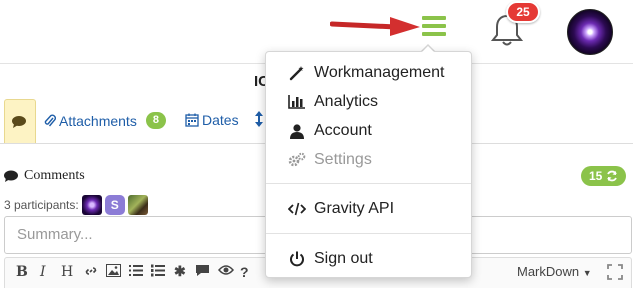  I want to click on paperclip-icon, so click(50, 120).